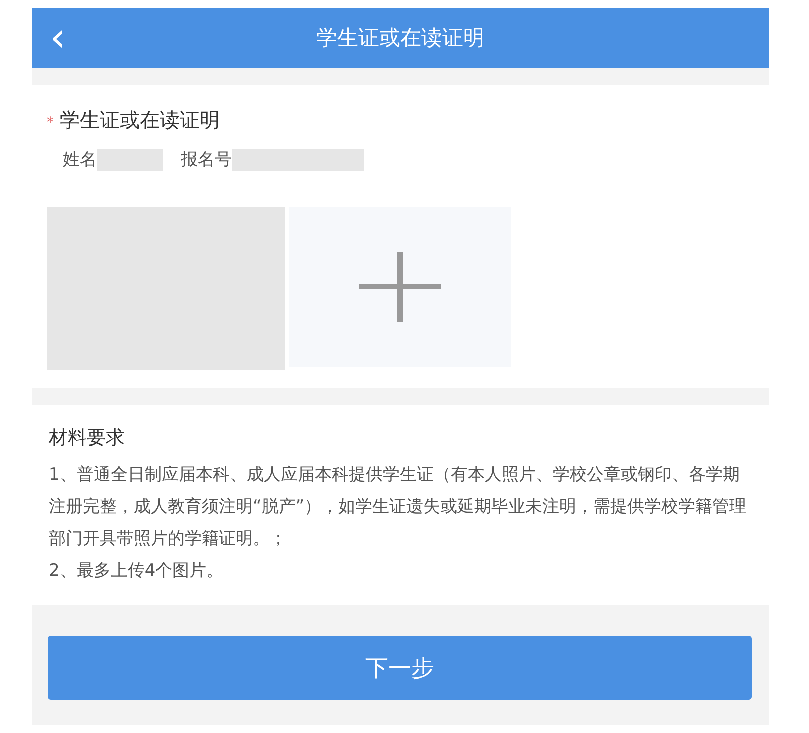 Image resolution: width=809 pixels, height=733 pixels. What do you see at coordinates (50, 123) in the screenshot?
I see `required-mark: *` at bounding box center [50, 123].